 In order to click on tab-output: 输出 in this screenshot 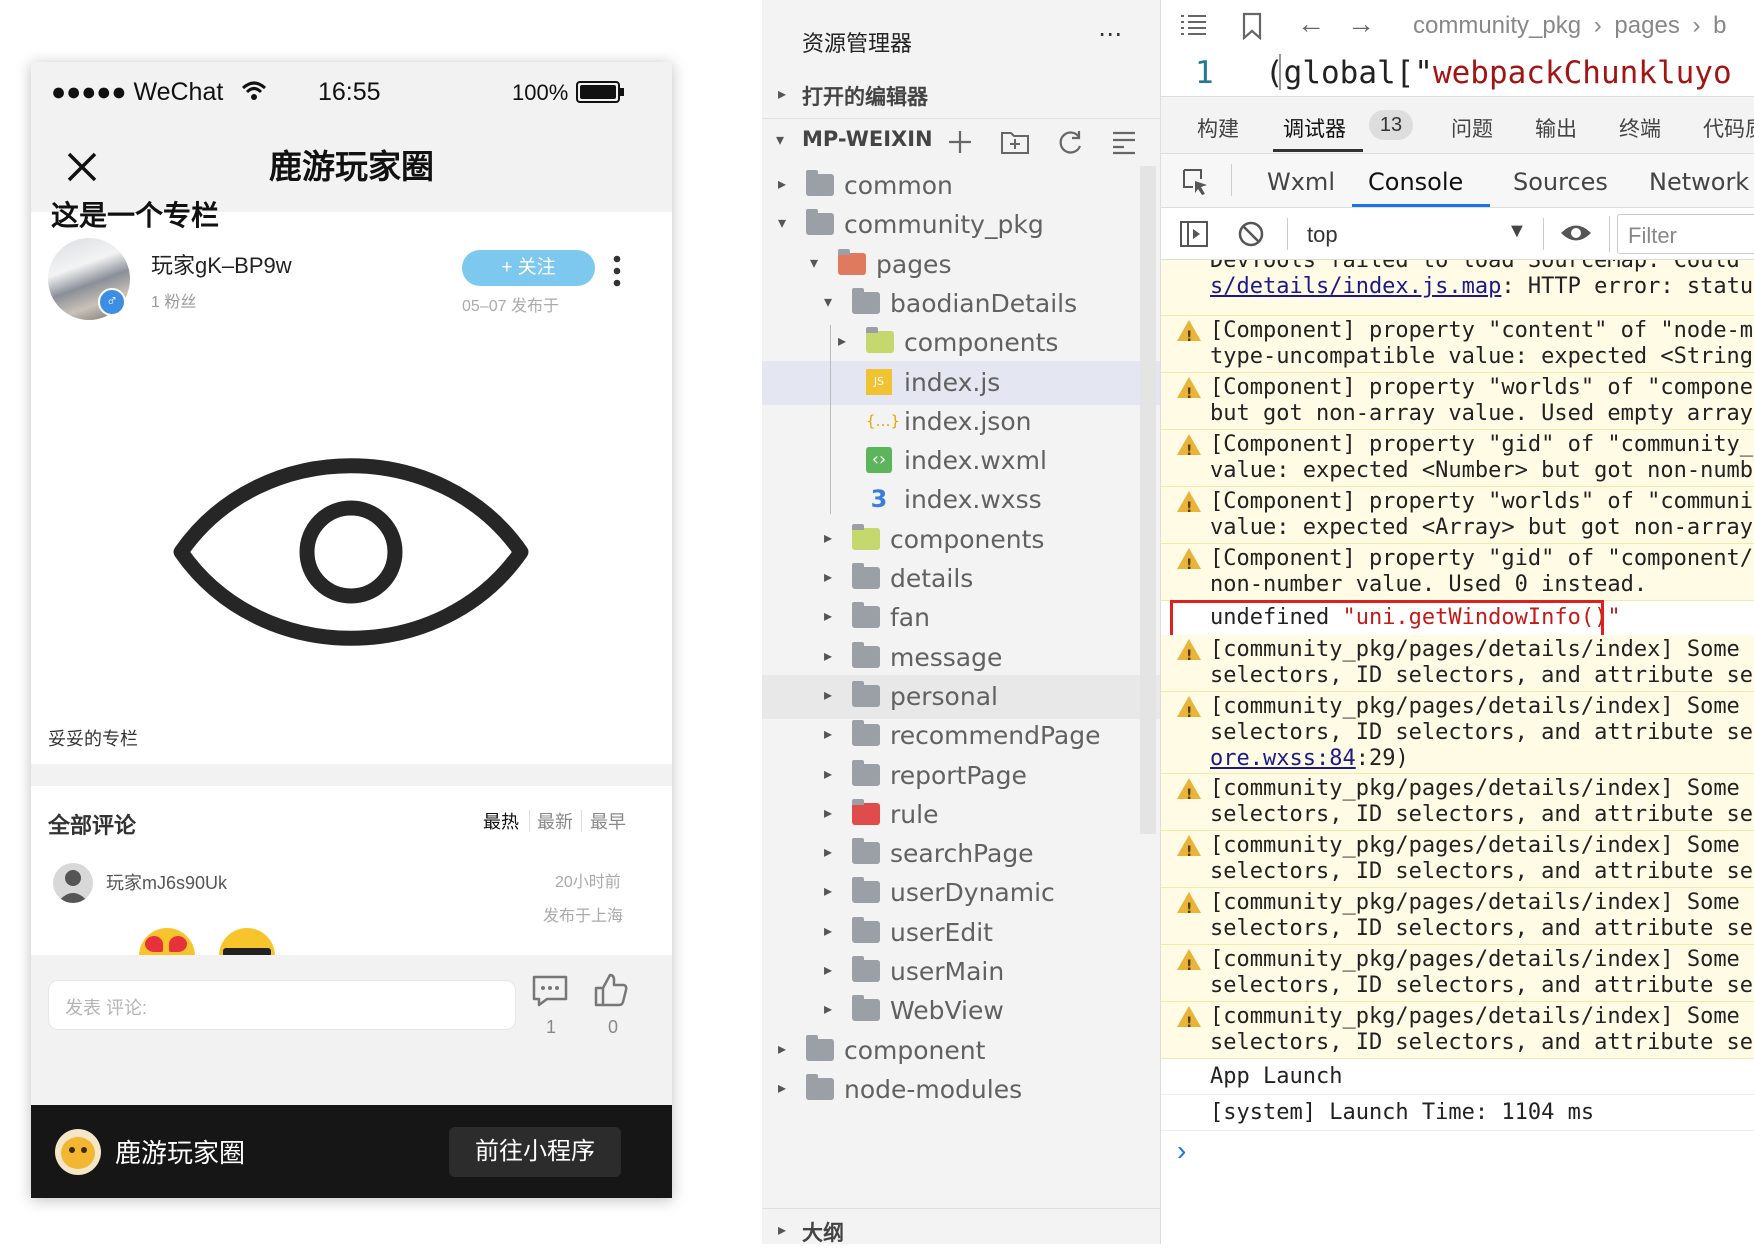, I will do `click(1556, 128)`.